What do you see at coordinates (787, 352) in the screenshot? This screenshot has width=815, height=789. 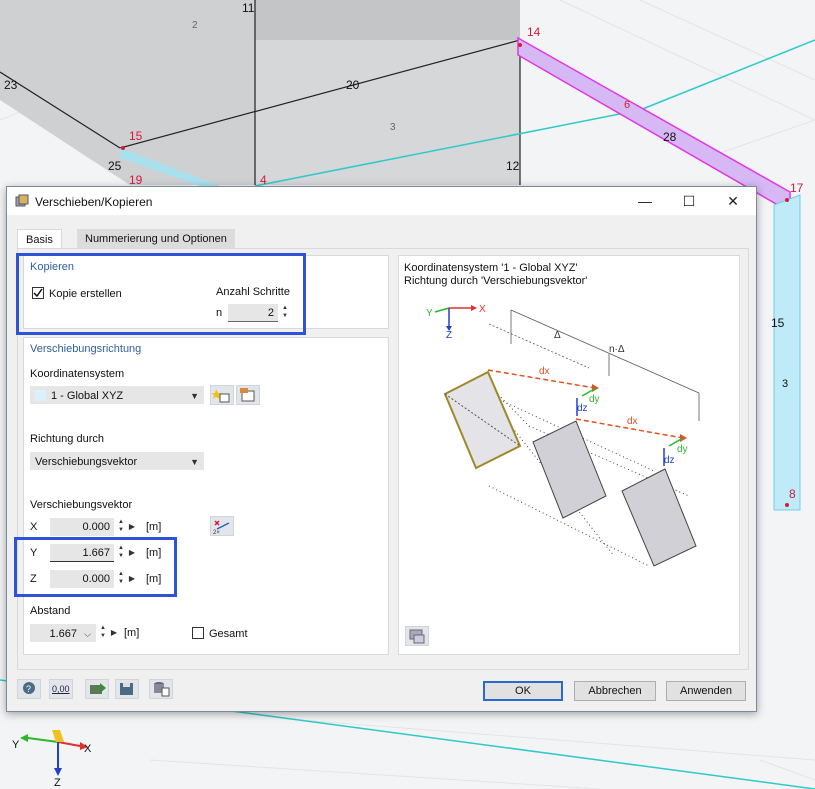 I see `model-column` at bounding box center [787, 352].